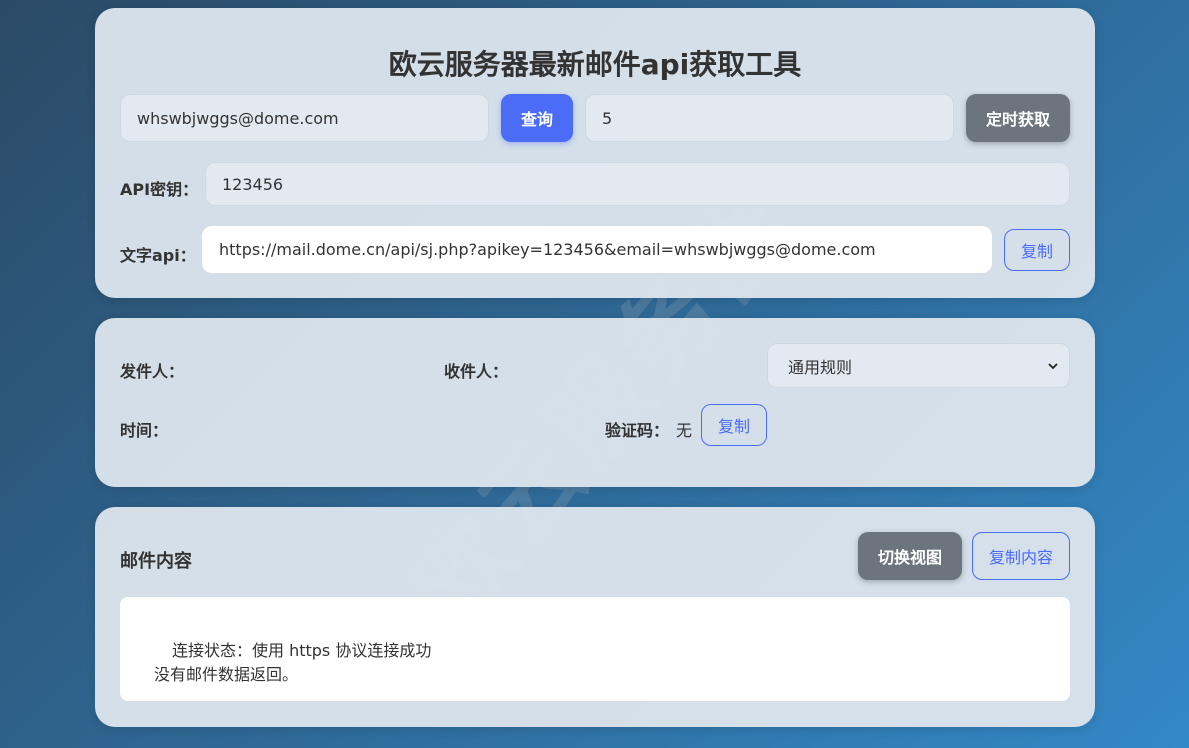 The image size is (1189, 748). Describe the element at coordinates (637, 430) in the screenshot. I see `verification-code-label: 验证码：` at that location.